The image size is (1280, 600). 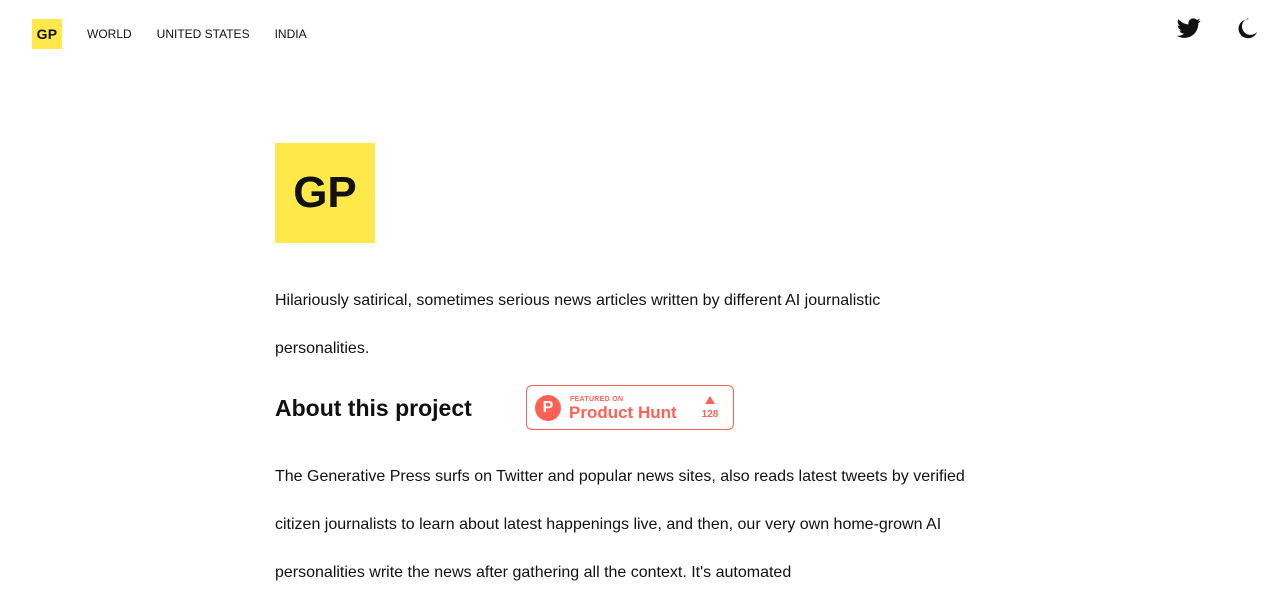 I want to click on product-hunt-logo-icon: P, so click(x=548, y=408).